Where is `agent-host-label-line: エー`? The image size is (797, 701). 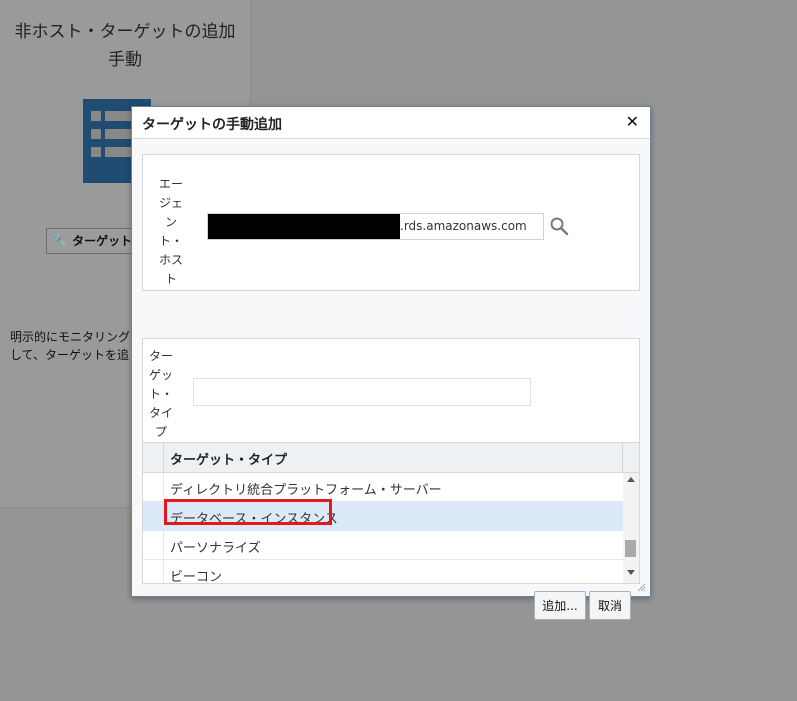 agent-host-label-line: エー is located at coordinates (170, 184).